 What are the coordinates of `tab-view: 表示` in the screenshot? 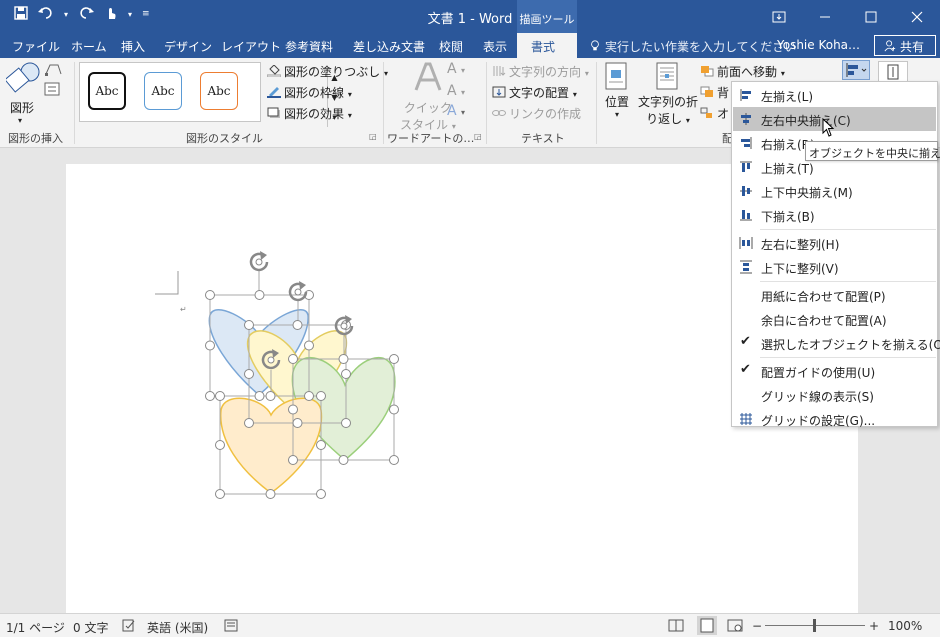 It's located at (495, 46).